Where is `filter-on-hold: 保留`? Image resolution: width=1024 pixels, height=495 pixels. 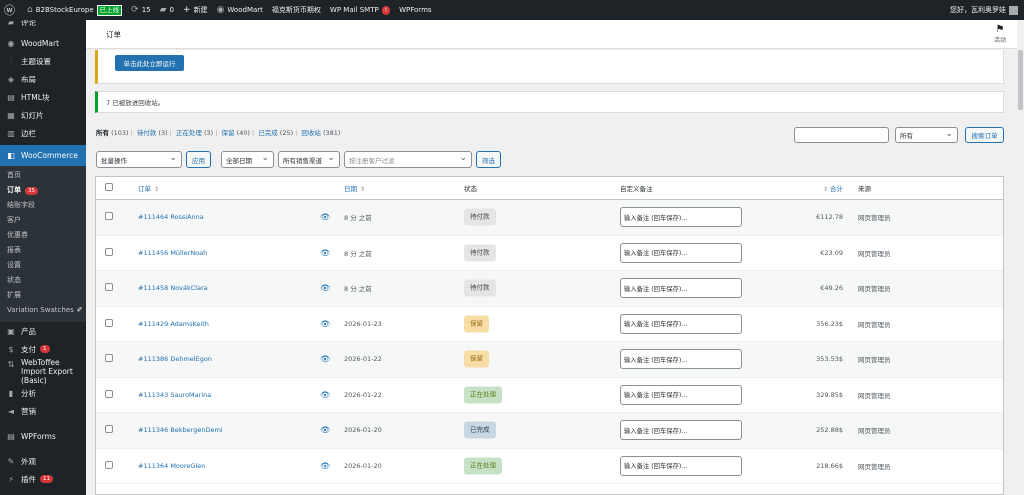 filter-on-hold: 保留 is located at coordinates (228, 133).